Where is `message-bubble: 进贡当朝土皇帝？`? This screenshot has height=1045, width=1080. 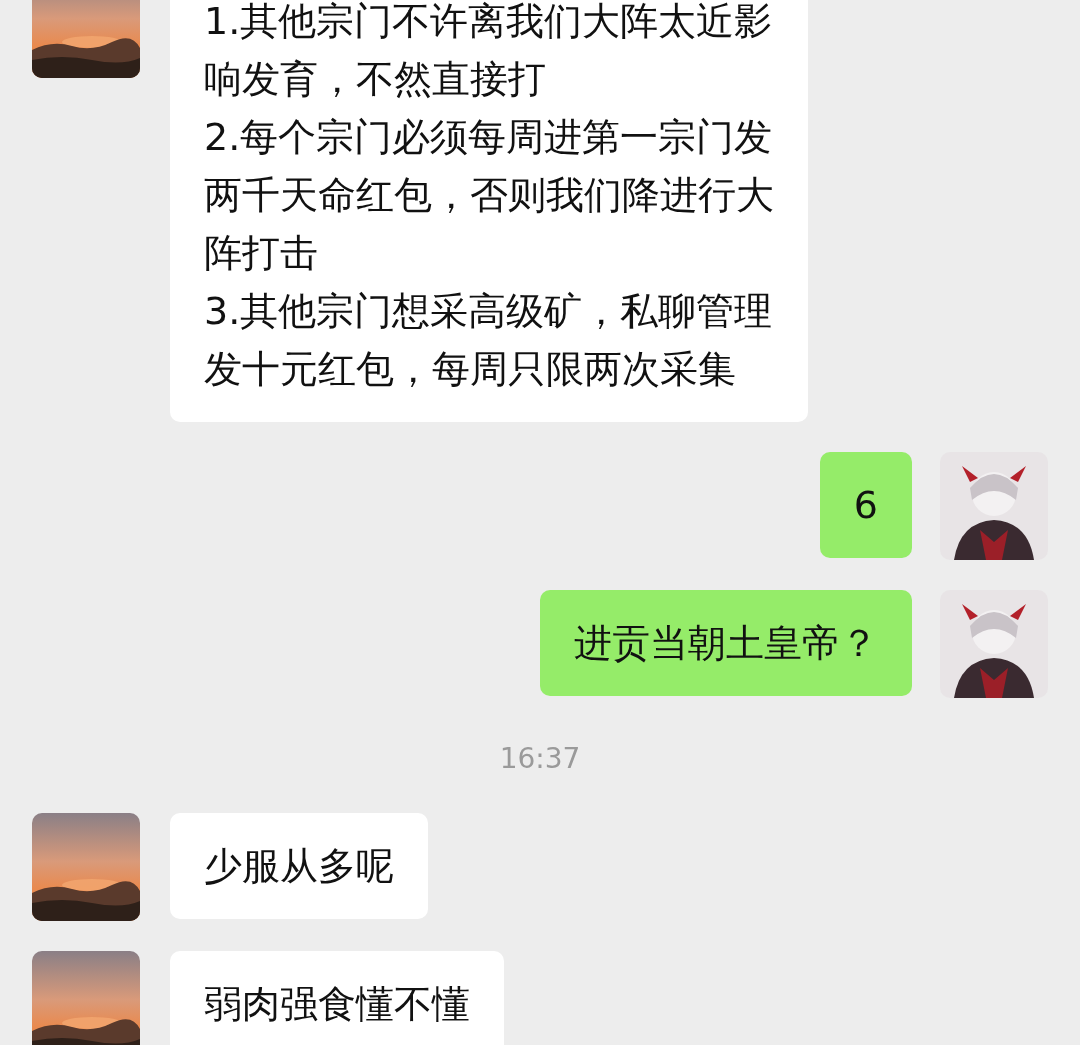
message-bubble: 进贡当朝土皇帝？ is located at coordinates (726, 643).